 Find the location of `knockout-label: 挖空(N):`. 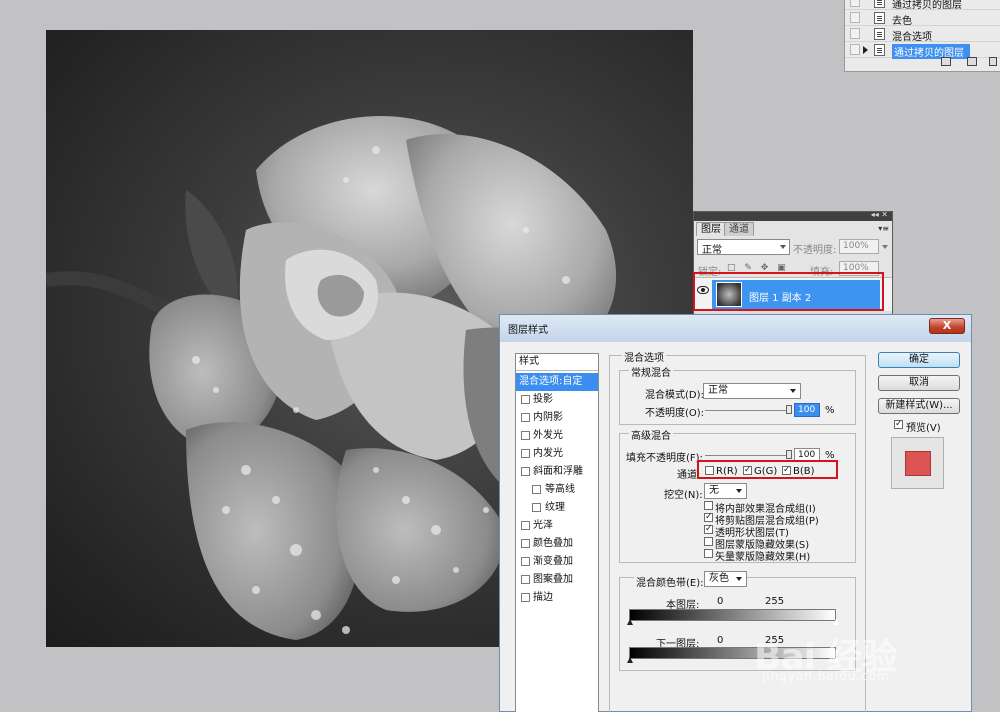

knockout-label: 挖空(N): is located at coordinates (683, 495).